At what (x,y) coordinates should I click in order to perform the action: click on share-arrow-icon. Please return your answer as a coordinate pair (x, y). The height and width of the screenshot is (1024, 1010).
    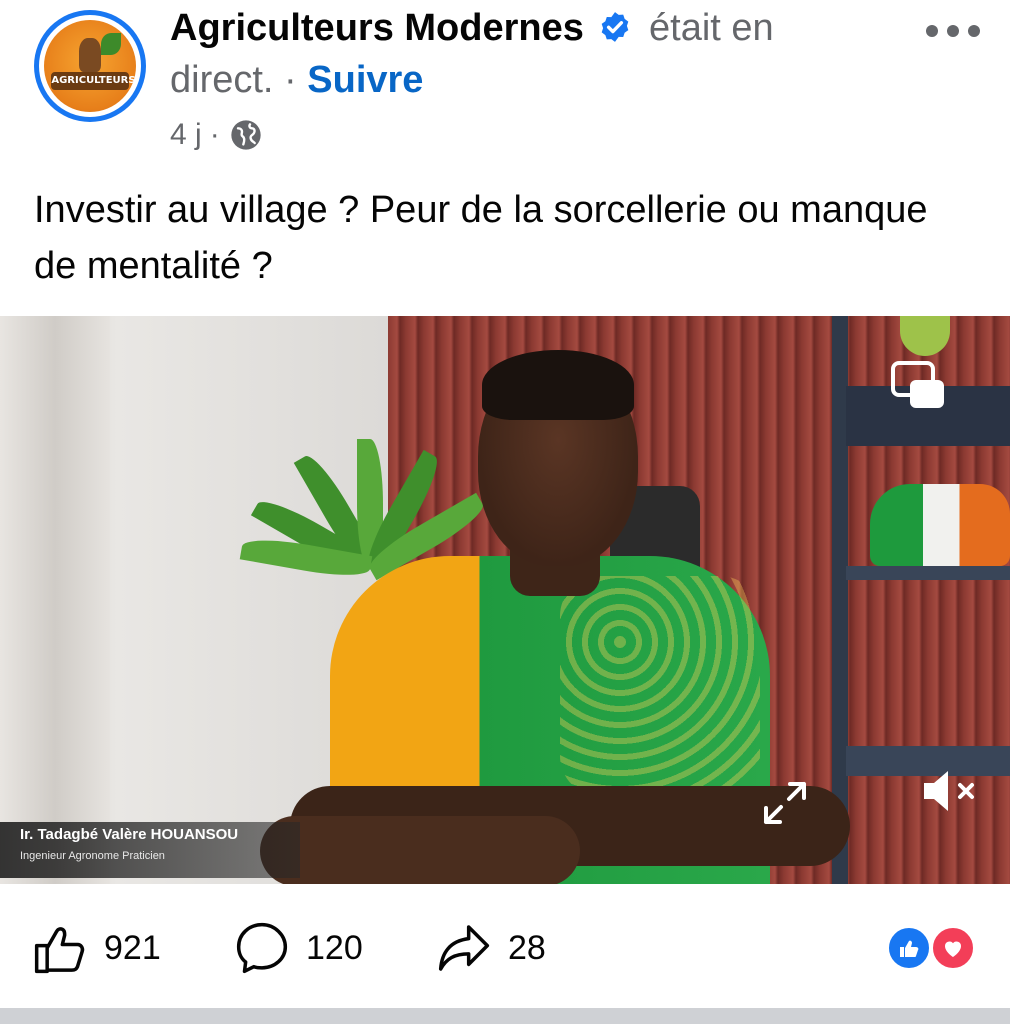
    Looking at the image, I should click on (464, 948).